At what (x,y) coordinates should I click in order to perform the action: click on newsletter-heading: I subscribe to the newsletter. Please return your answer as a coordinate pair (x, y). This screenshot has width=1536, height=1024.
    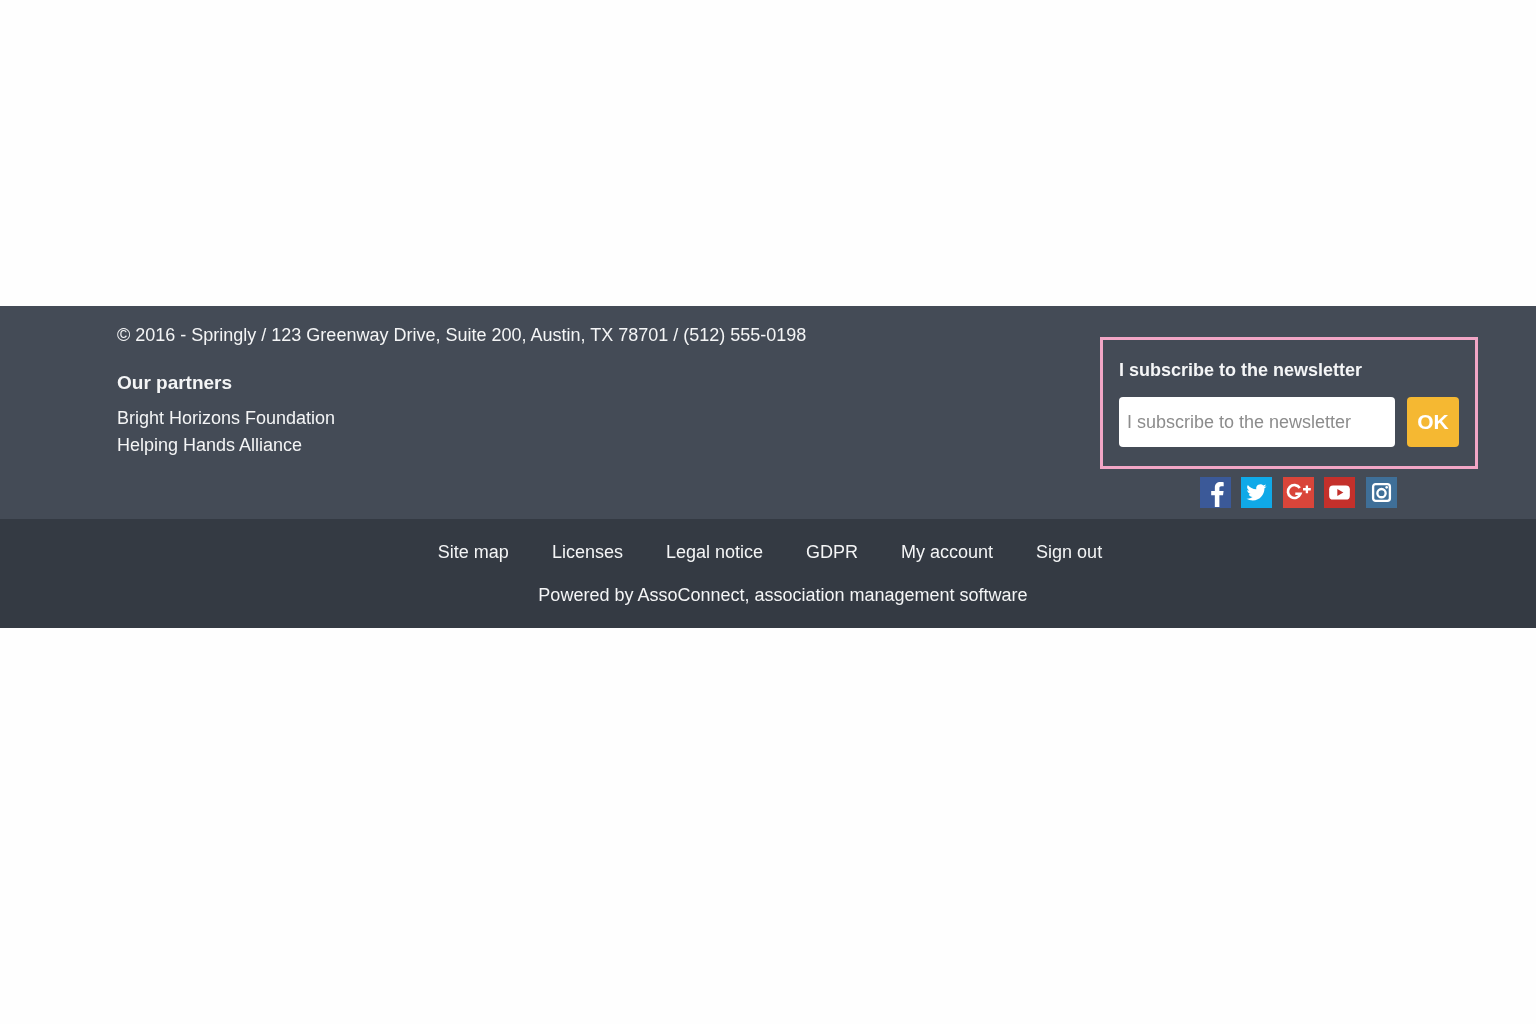
    Looking at the image, I should click on (1241, 370).